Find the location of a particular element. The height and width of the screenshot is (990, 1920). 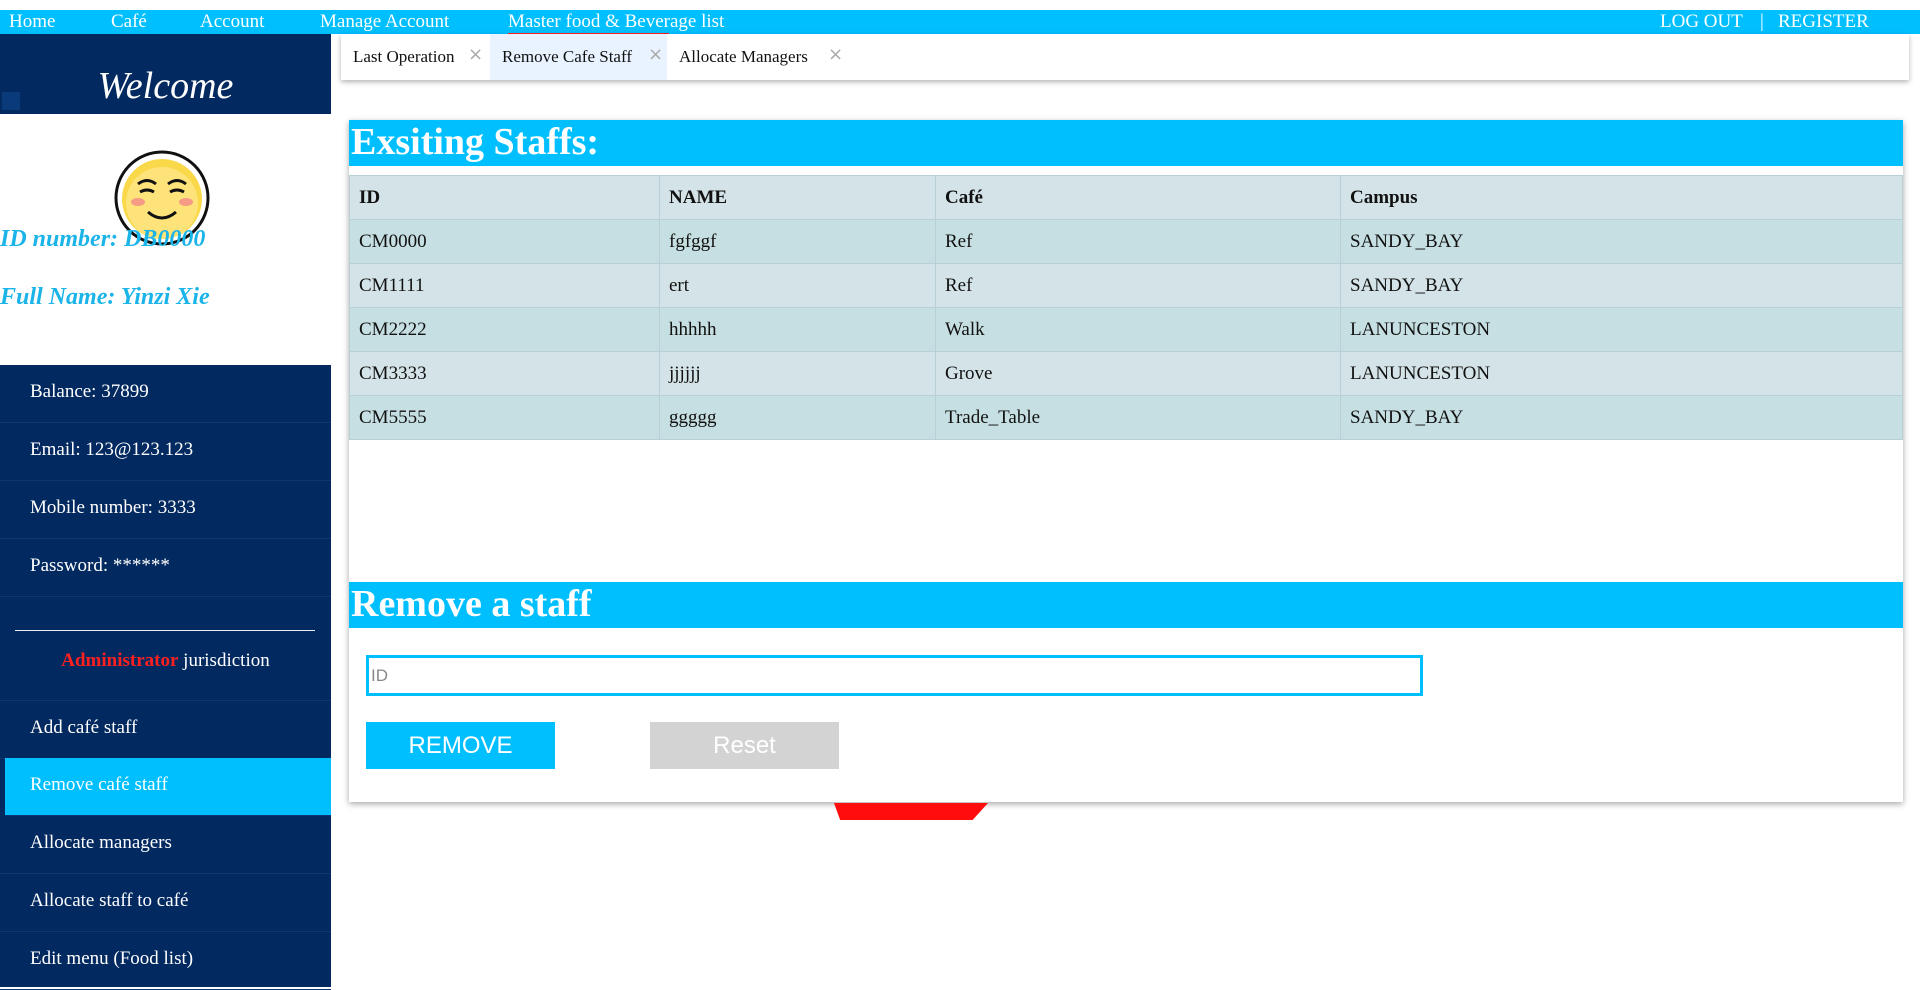

jurisdiction-suffix: jurisdiction is located at coordinates (224, 660).